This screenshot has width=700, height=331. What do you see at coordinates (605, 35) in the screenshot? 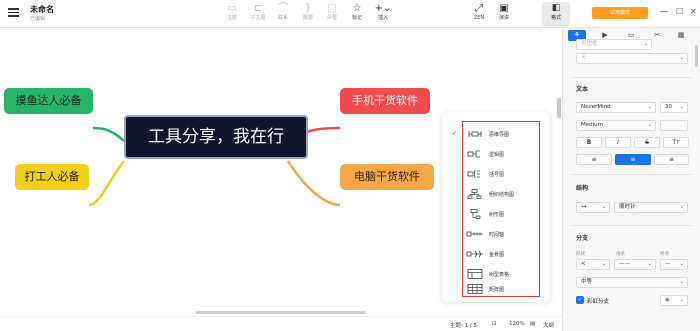
I see `map-icon: ▶` at bounding box center [605, 35].